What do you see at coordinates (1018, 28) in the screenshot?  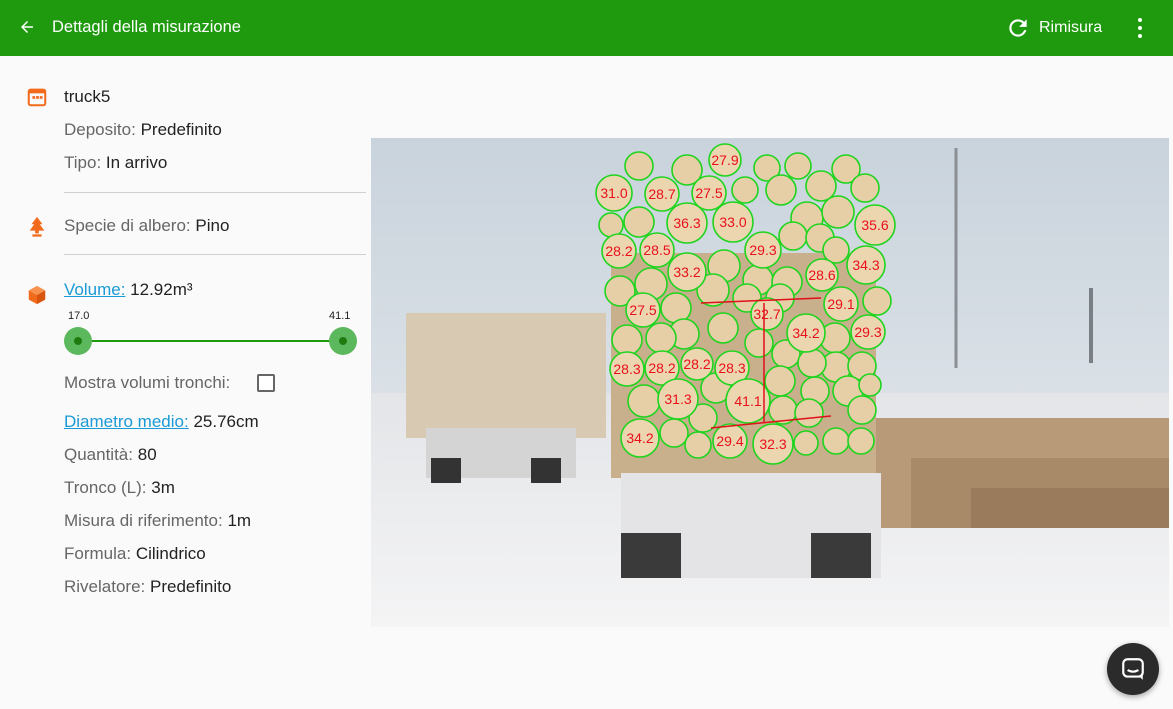 I see `refresh-icon` at bounding box center [1018, 28].